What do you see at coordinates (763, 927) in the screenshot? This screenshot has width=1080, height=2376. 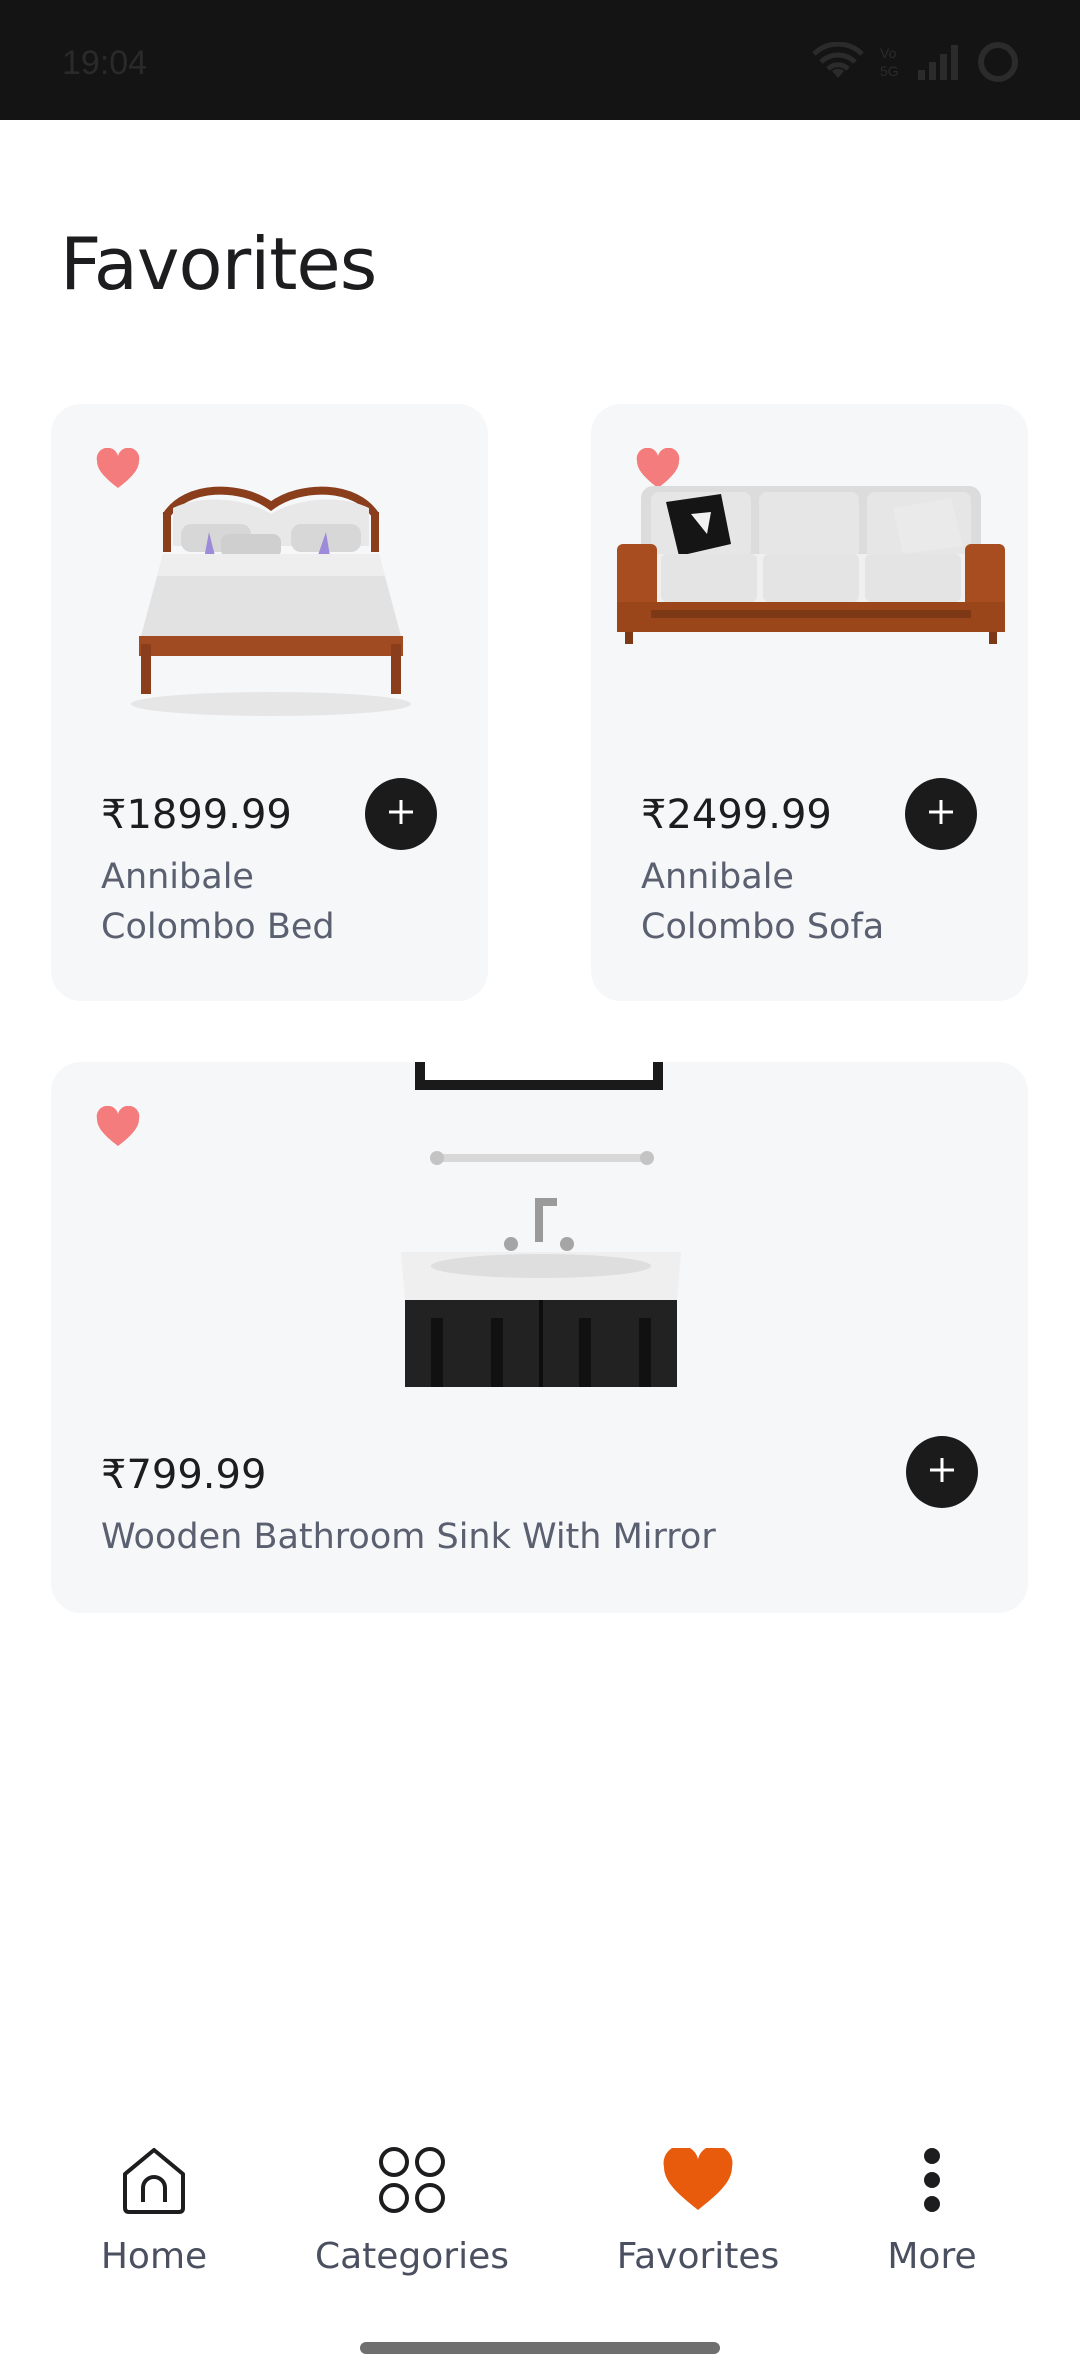 I see `product-name-line: Colombo Sofa` at bounding box center [763, 927].